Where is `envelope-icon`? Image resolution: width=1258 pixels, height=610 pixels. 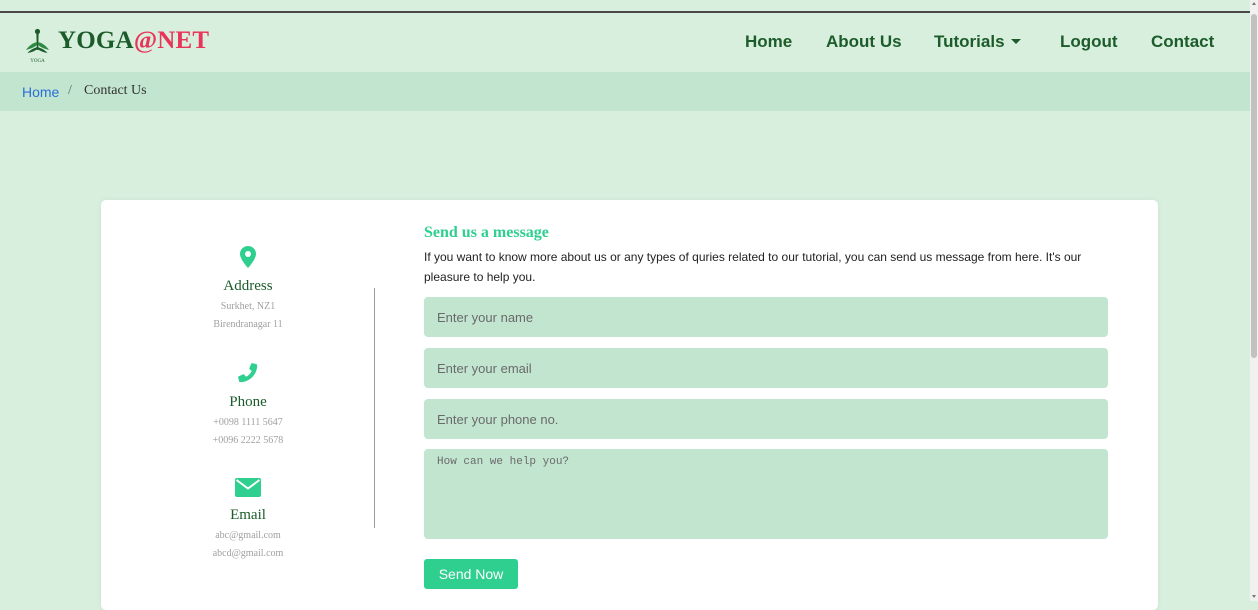
envelope-icon is located at coordinates (248, 487).